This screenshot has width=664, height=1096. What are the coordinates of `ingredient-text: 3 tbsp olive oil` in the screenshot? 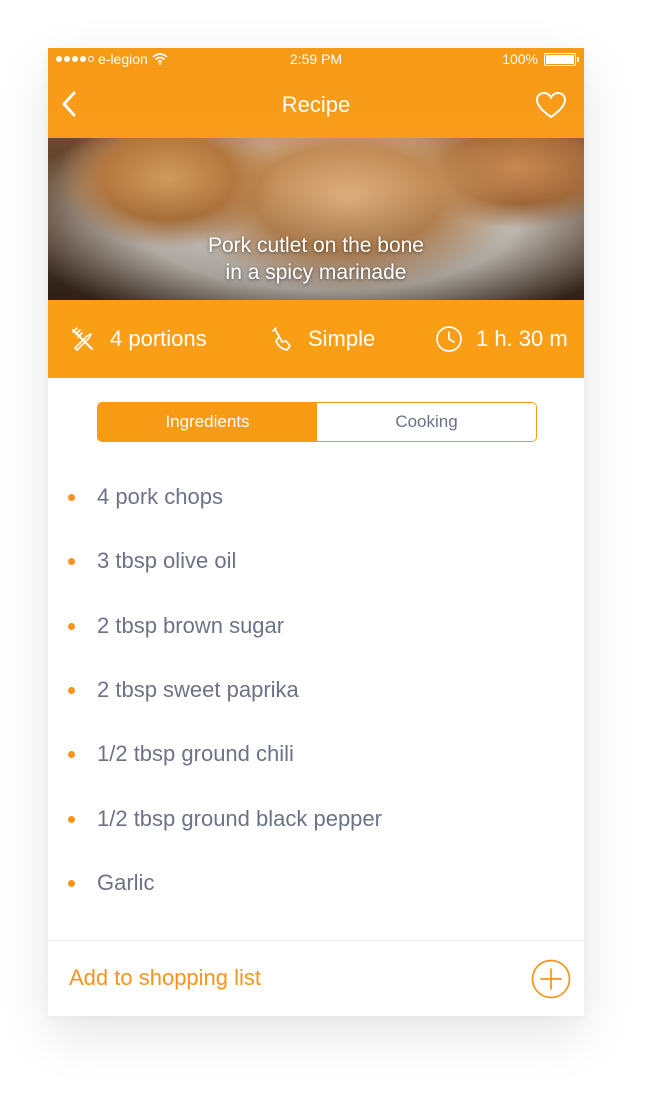 It's located at (167, 560).